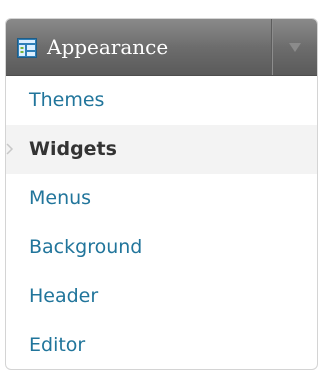 Image resolution: width=323 pixels, height=375 pixels. Describe the element at coordinates (161, 149) in the screenshot. I see `submenu-item-widgets: Widgets` at that location.